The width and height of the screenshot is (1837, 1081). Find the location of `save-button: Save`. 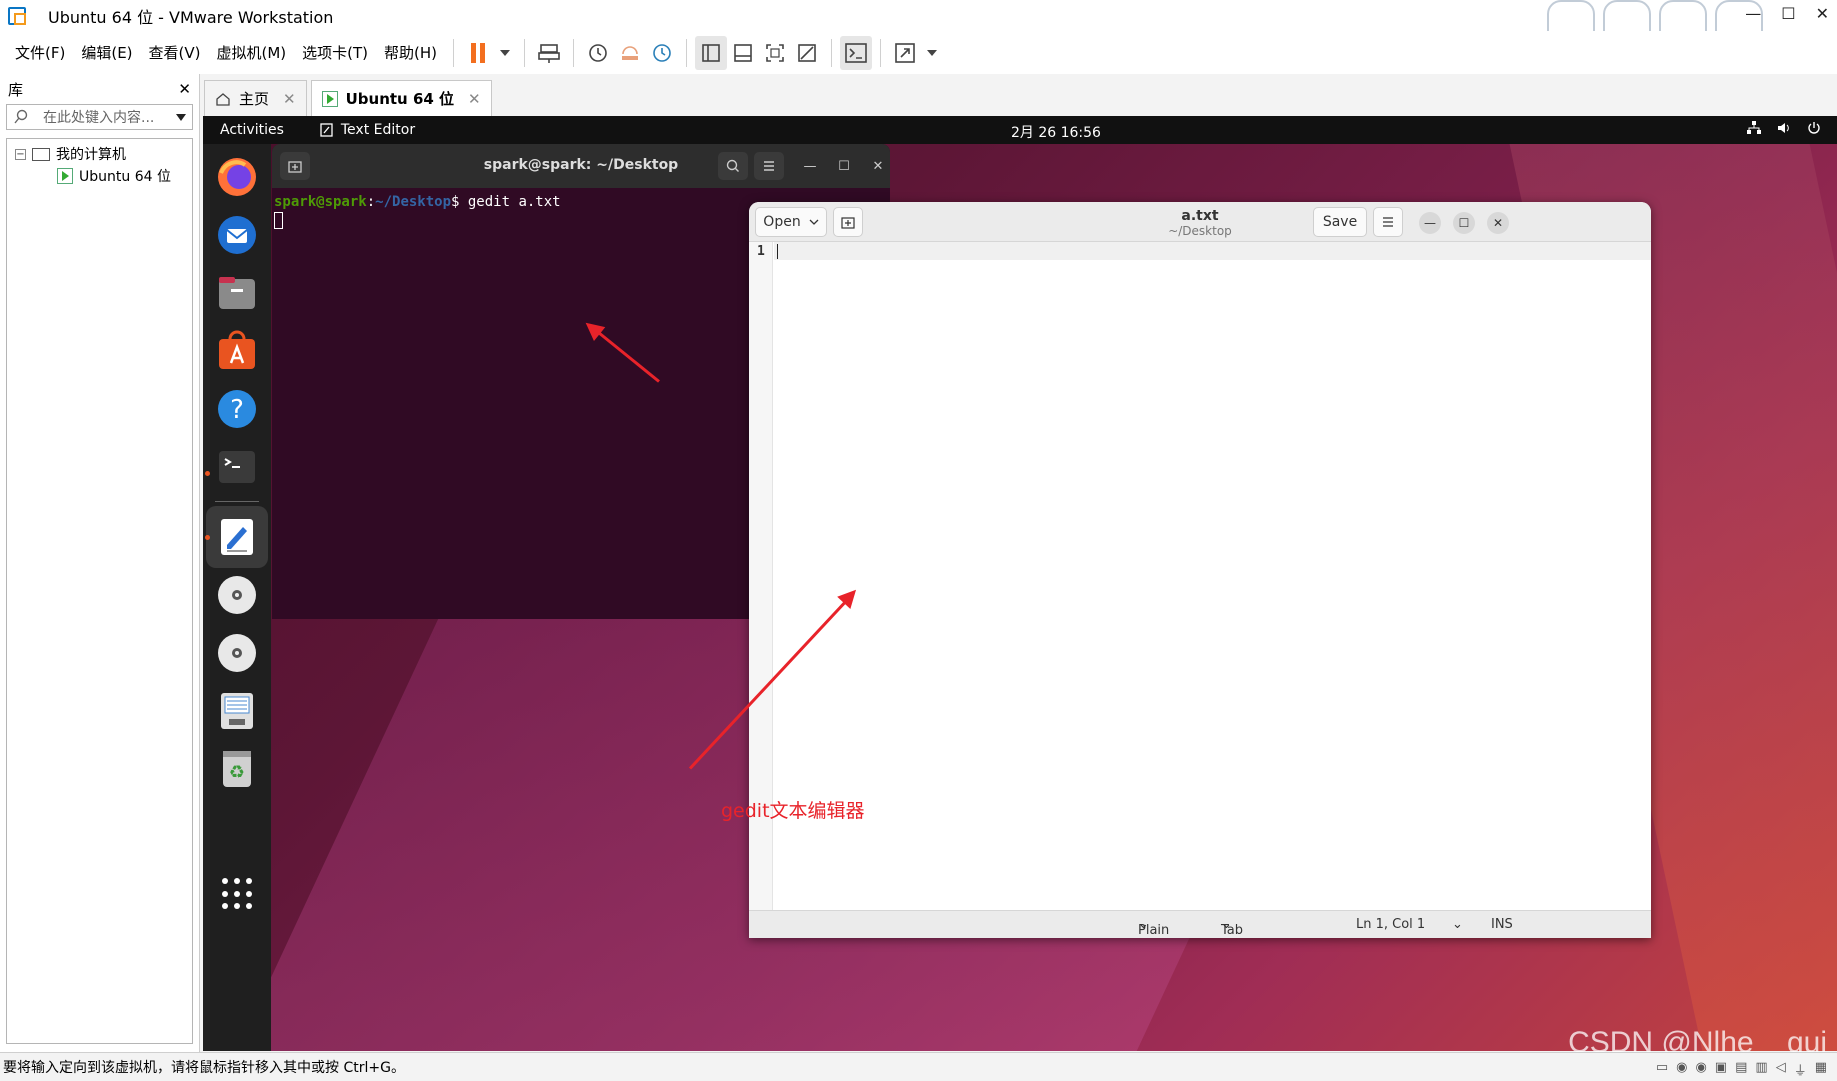

save-button: Save is located at coordinates (1340, 222).